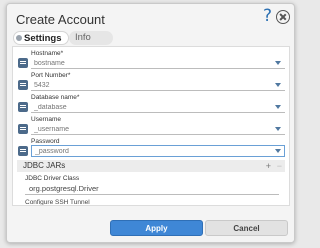 The image size is (320, 248). What do you see at coordinates (45, 141) in the screenshot?
I see `password-label: Password` at bounding box center [45, 141].